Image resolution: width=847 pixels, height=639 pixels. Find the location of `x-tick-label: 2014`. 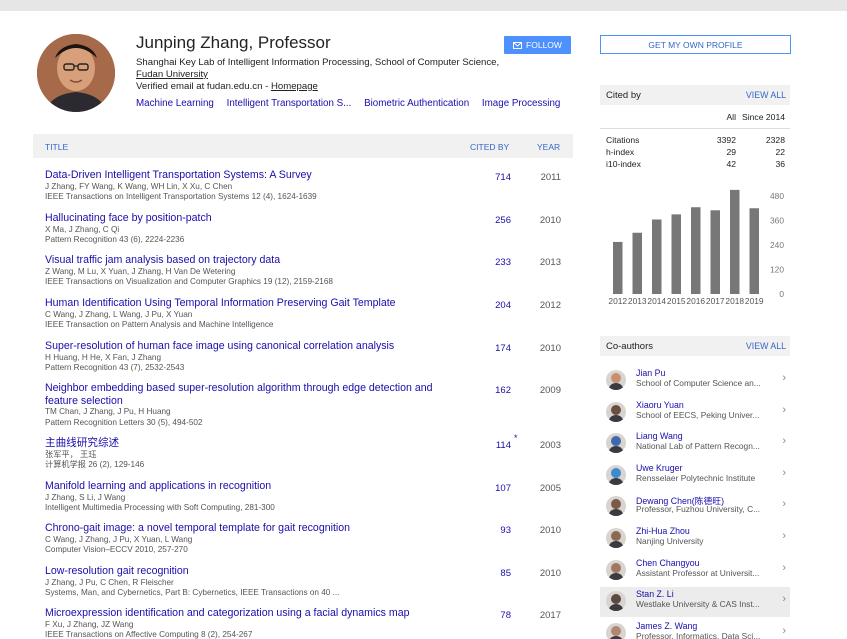

x-tick-label: 2014 is located at coordinates (656, 301).